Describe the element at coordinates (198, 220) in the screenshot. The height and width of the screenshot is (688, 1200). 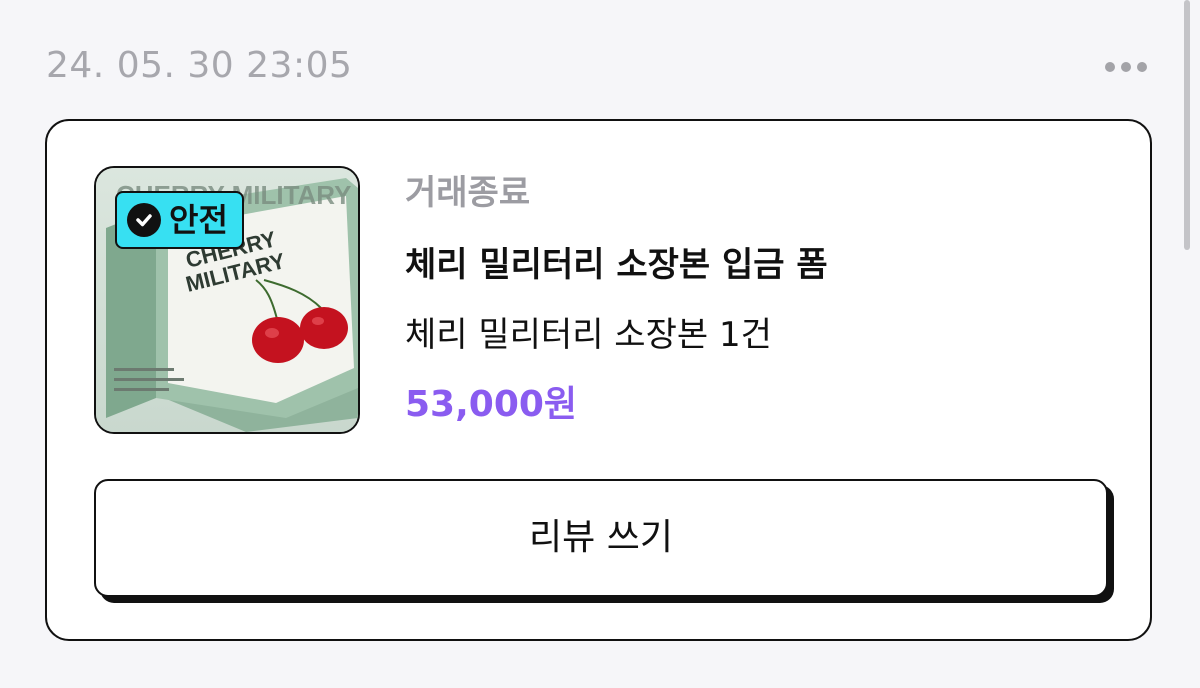
I see `safe-badge-label: 안전` at that location.